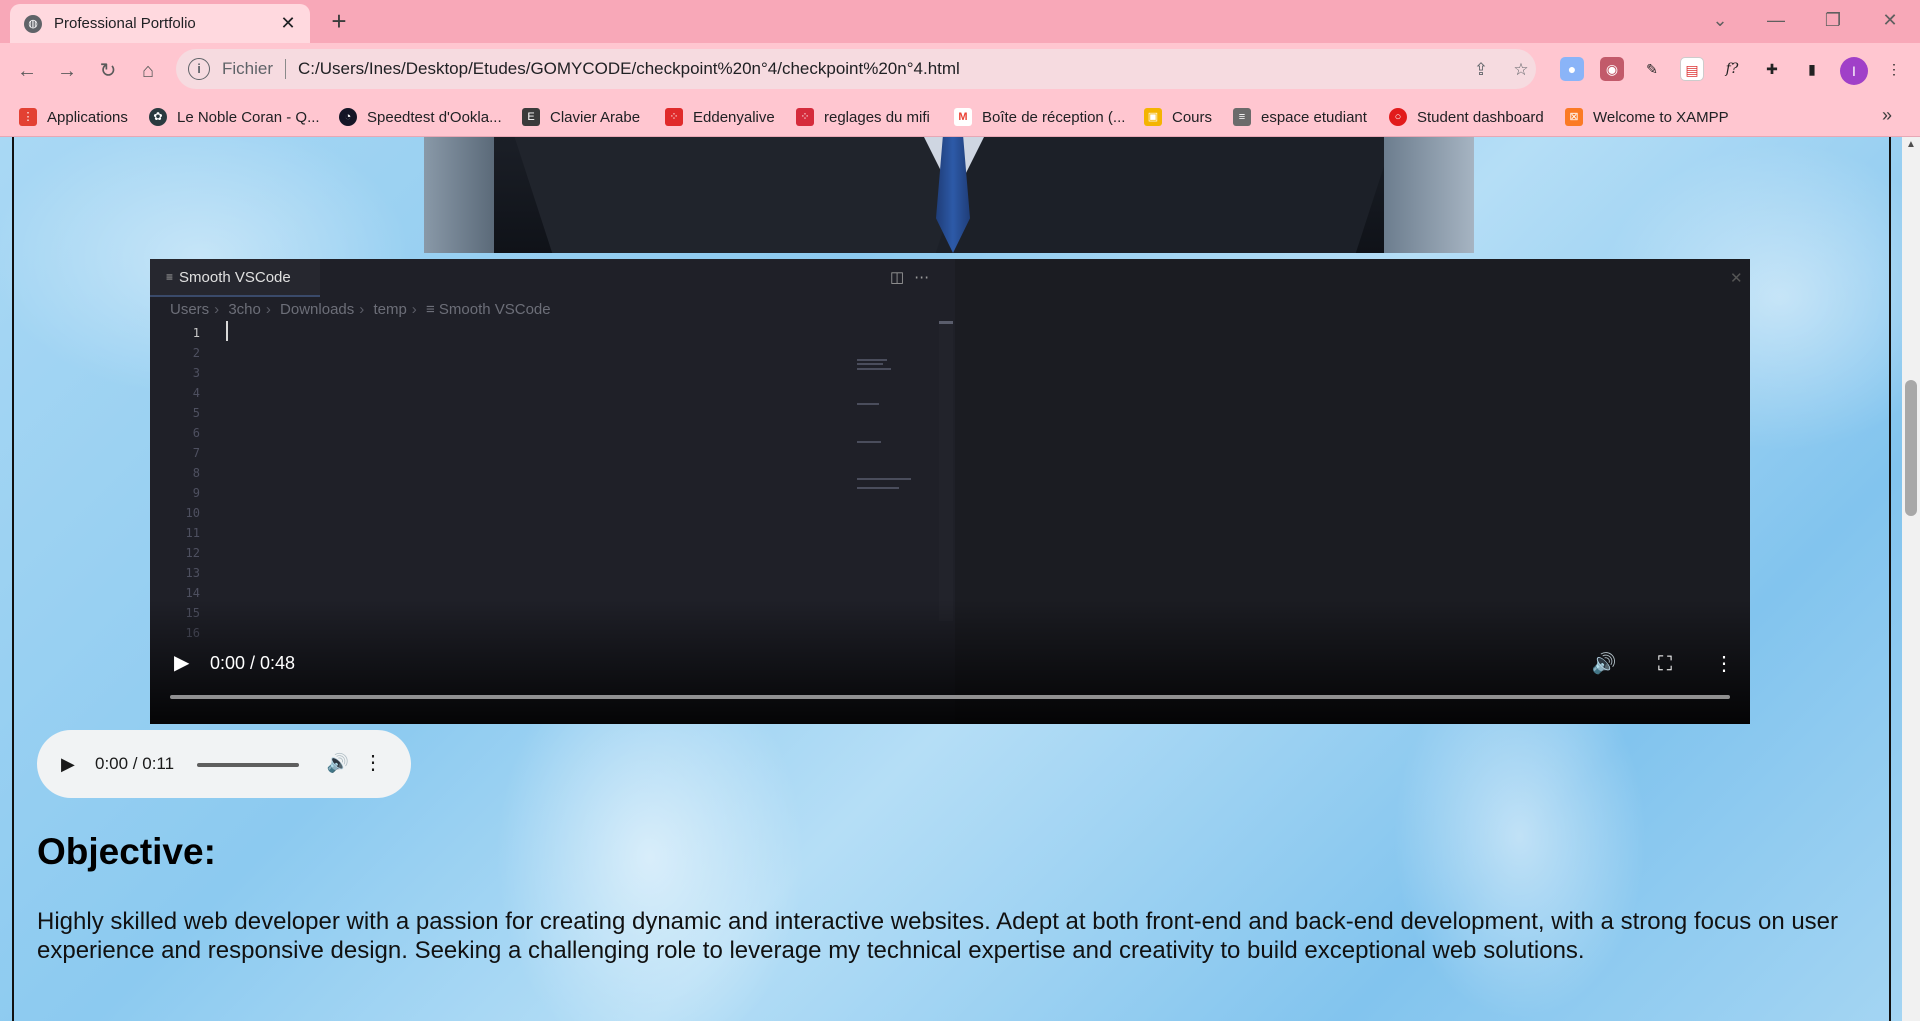  What do you see at coordinates (674, 117) in the screenshot?
I see `eddenyalive-icon: ⁘` at bounding box center [674, 117].